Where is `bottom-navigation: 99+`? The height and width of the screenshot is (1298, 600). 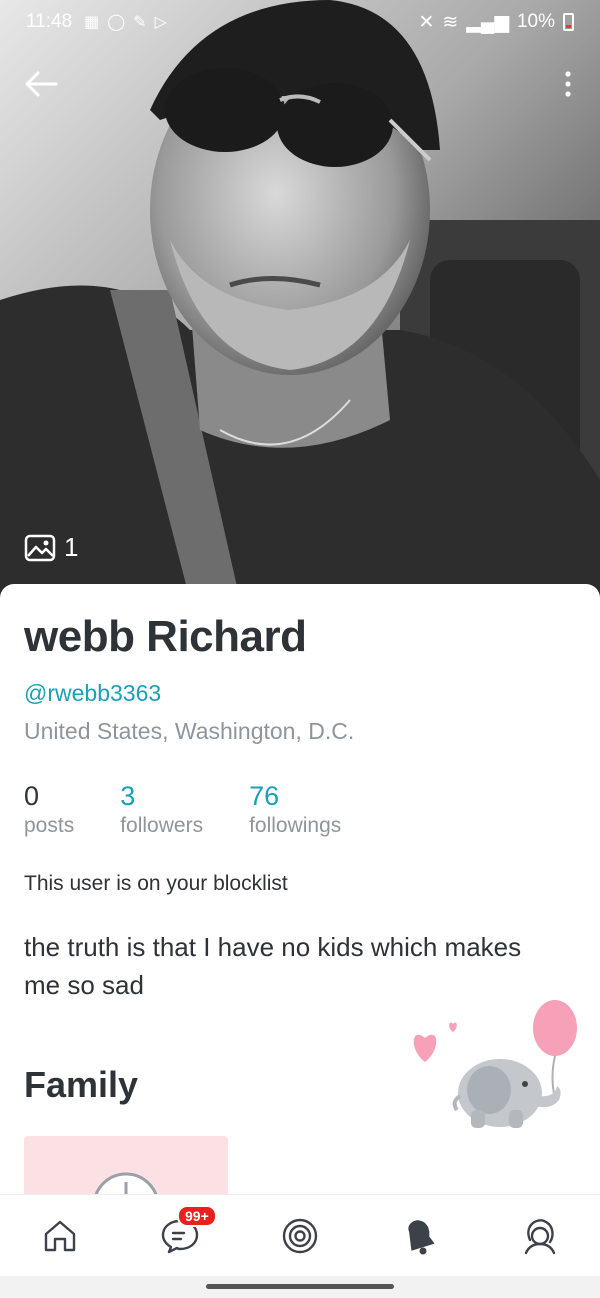 bottom-navigation: 99+ is located at coordinates (300, 1235).